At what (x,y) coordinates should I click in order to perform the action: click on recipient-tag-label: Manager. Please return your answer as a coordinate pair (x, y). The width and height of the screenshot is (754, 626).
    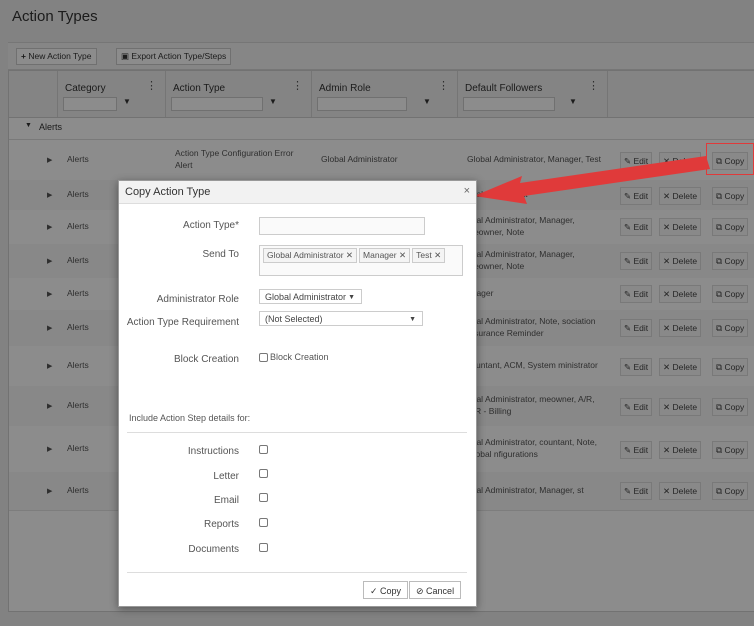
    Looking at the image, I should click on (380, 255).